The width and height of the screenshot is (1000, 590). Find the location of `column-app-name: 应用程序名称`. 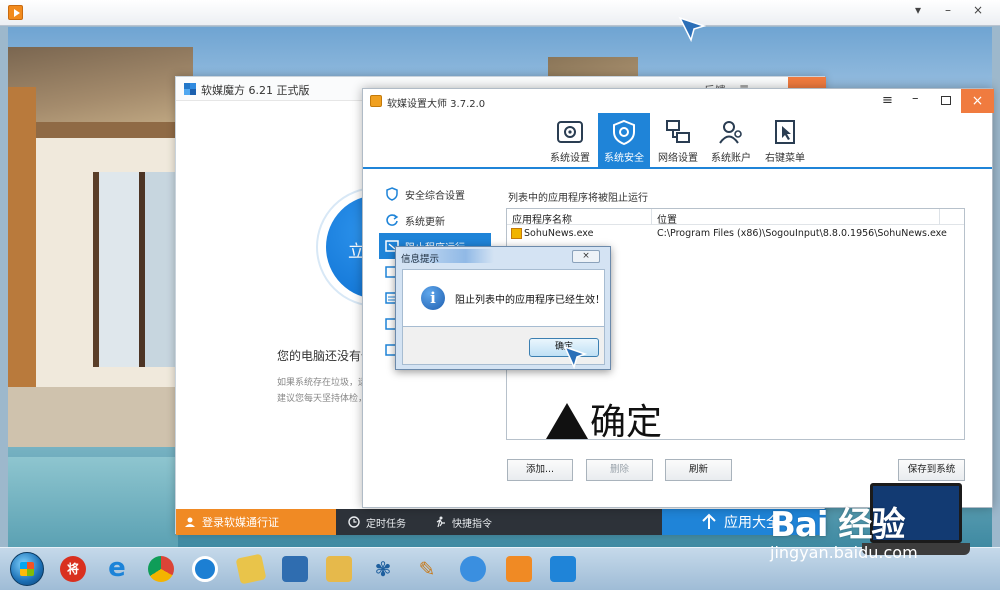

column-app-name: 应用程序名称 is located at coordinates (542, 218).